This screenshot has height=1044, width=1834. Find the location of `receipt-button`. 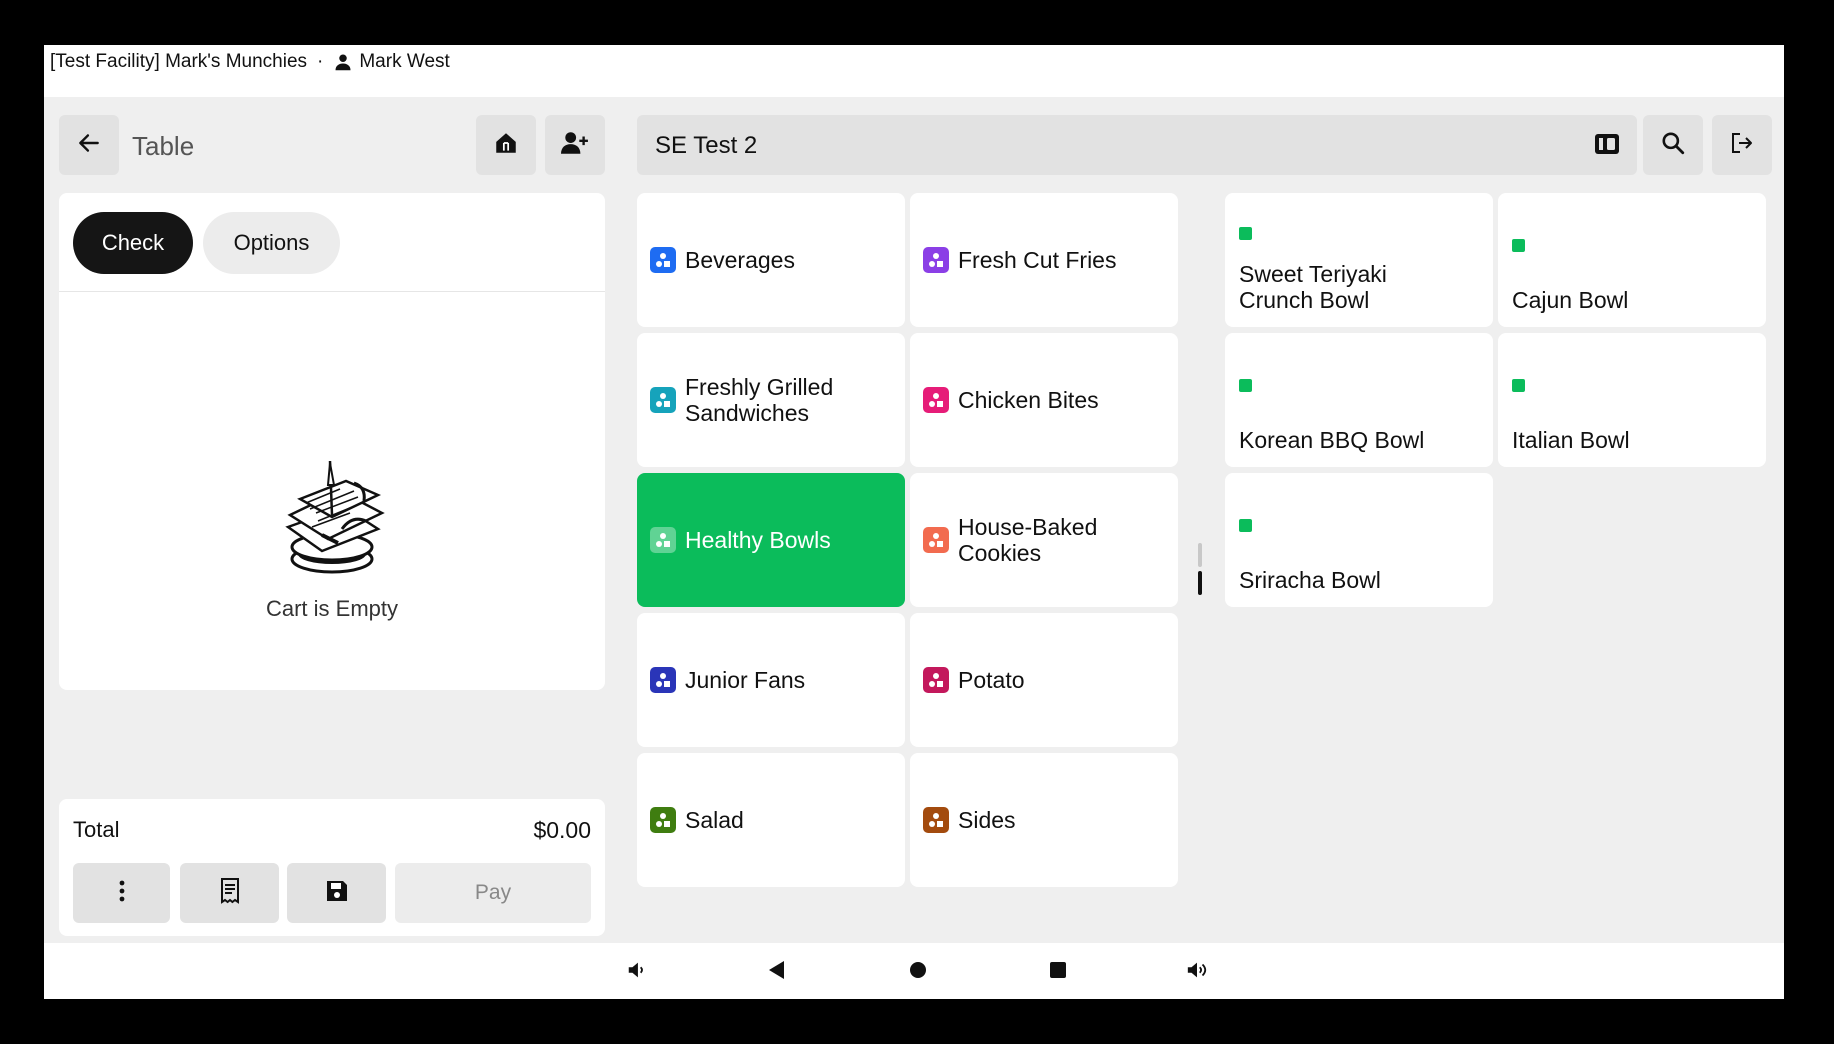

receipt-button is located at coordinates (229, 893).